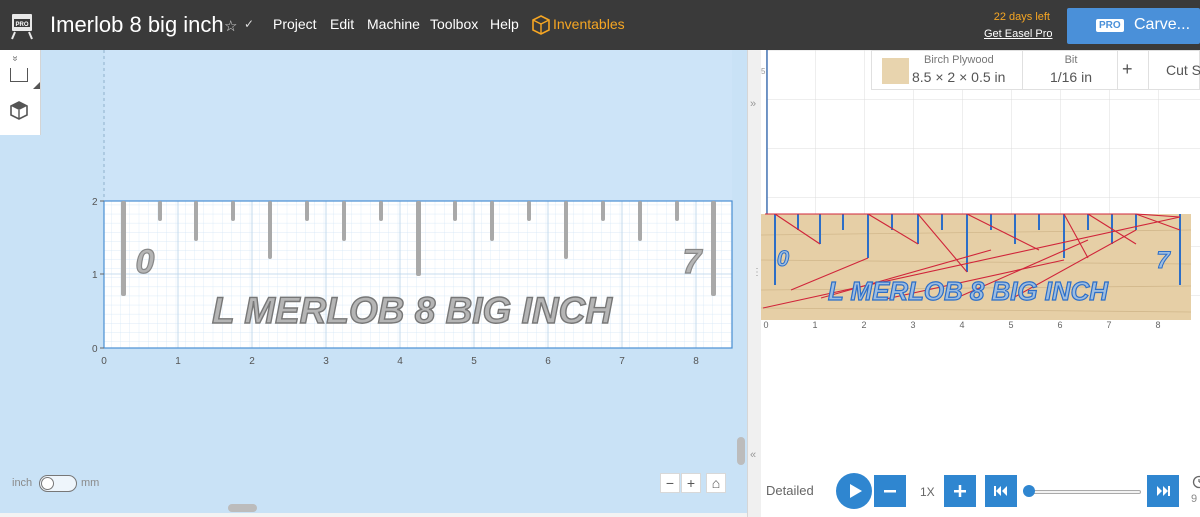  Describe the element at coordinates (47, 483) in the screenshot. I see `toggle-knob` at that location.